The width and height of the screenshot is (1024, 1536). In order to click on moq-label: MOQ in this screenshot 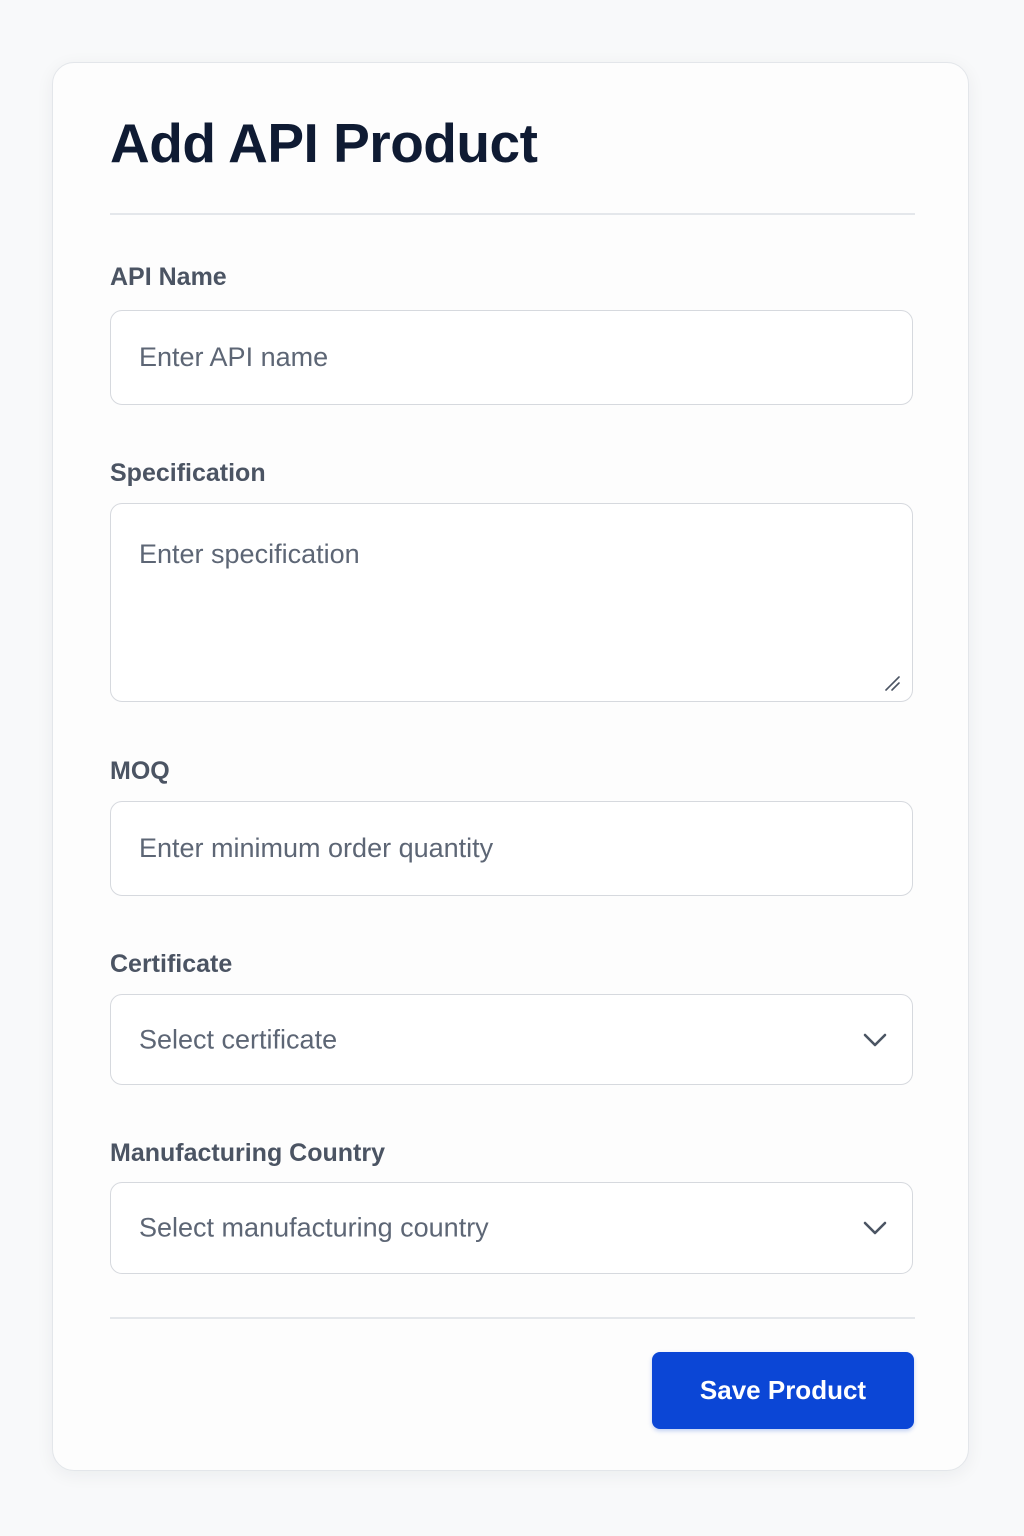, I will do `click(140, 771)`.